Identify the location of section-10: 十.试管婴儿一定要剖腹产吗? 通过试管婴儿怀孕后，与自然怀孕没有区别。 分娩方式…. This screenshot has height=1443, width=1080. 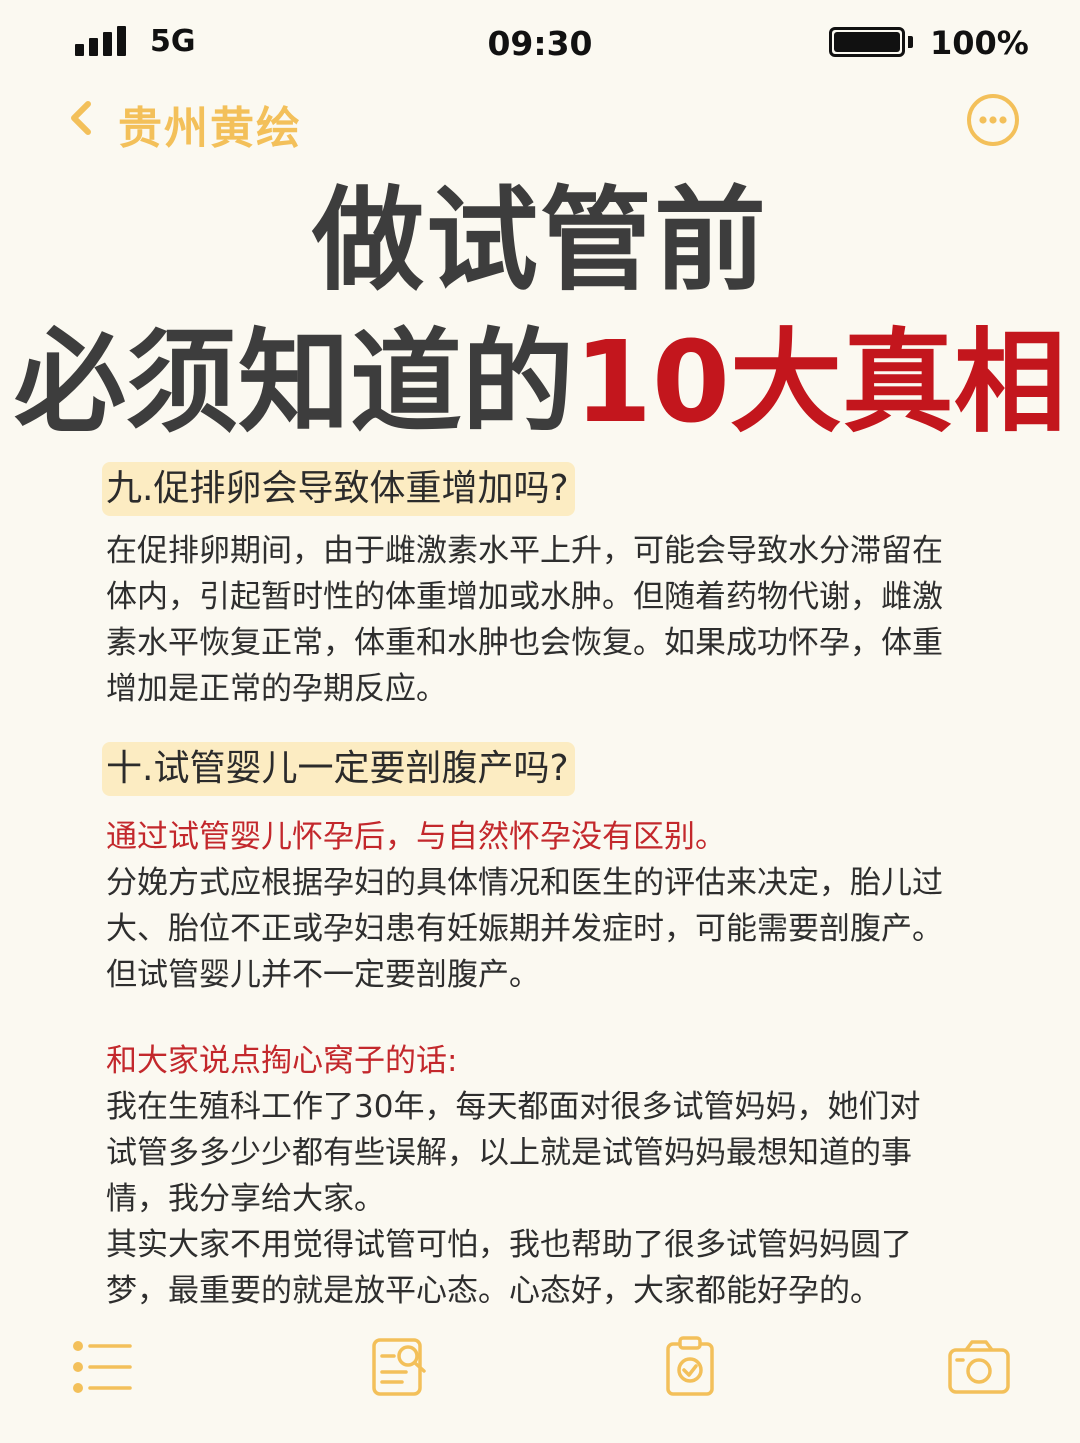
(544, 870).